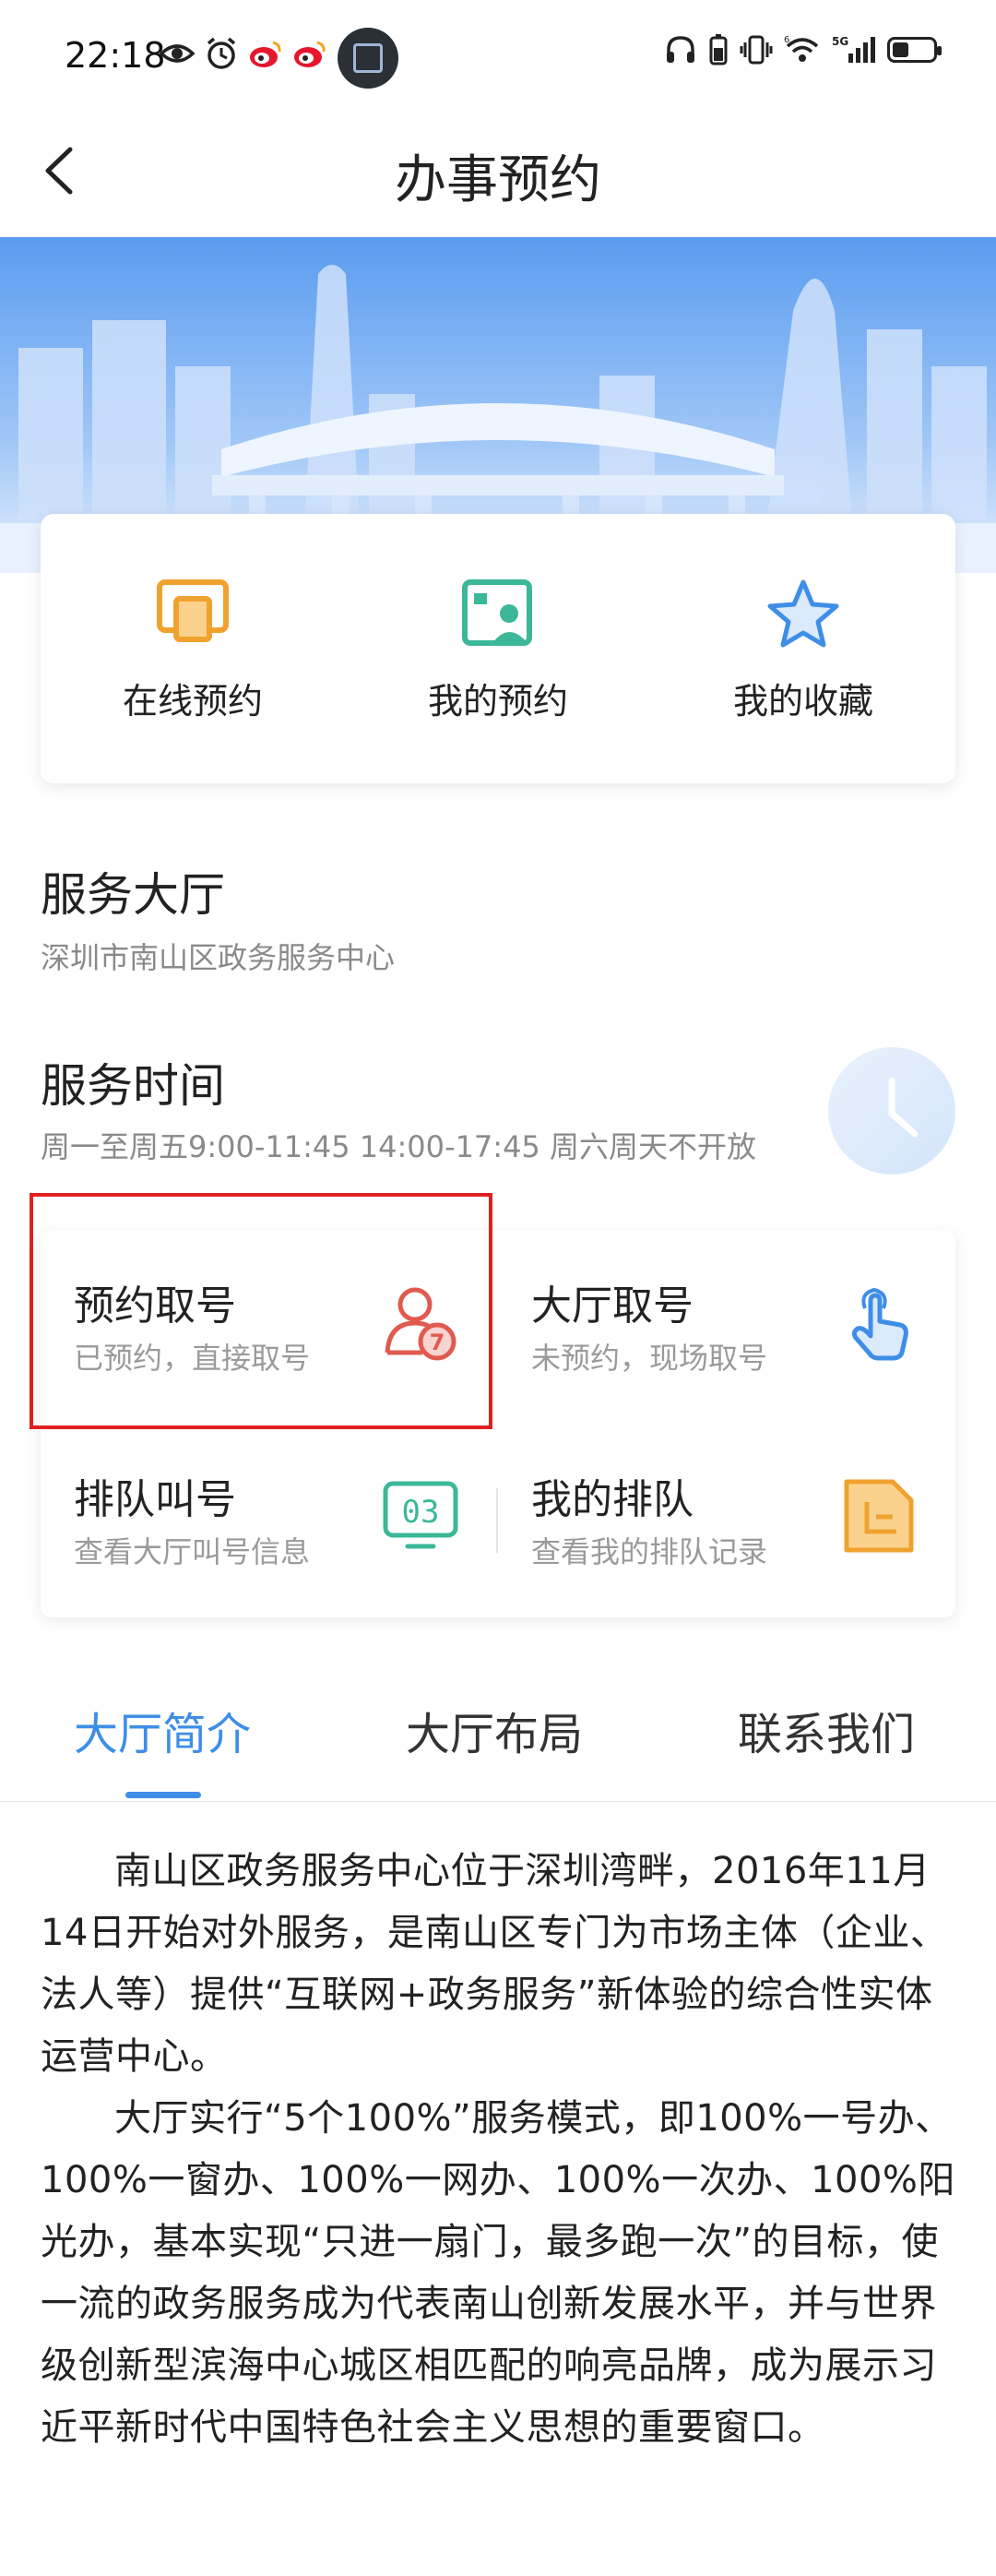 The width and height of the screenshot is (996, 2576). I want to click on highlight-box, so click(261, 1311).